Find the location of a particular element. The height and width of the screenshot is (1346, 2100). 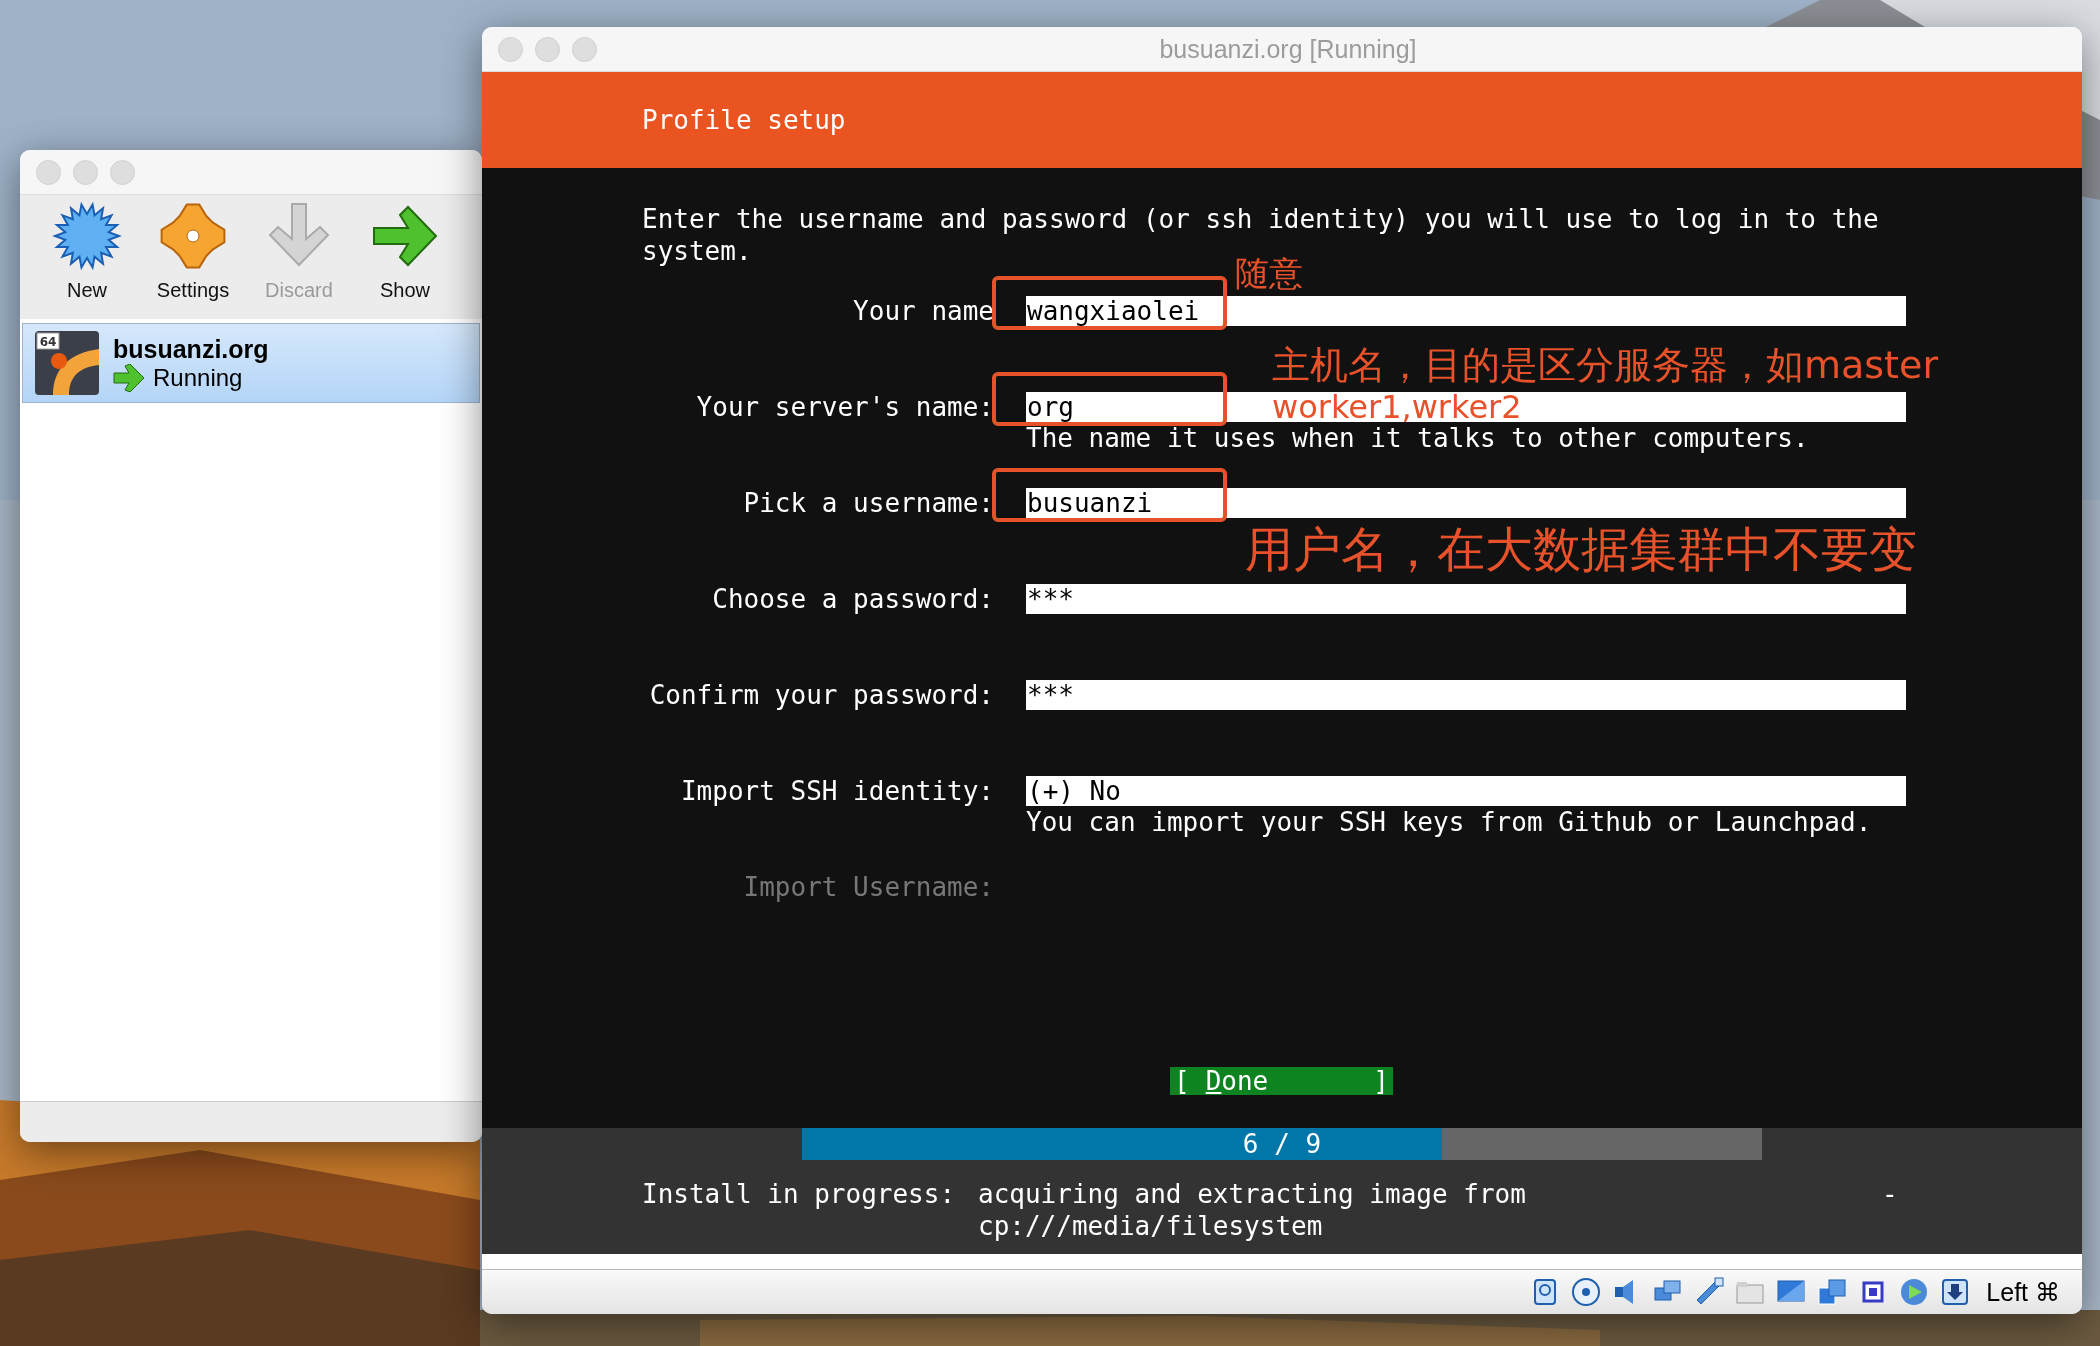

annotation-text: 用户名，在大数据集群中不要变 is located at coordinates (1581, 549).